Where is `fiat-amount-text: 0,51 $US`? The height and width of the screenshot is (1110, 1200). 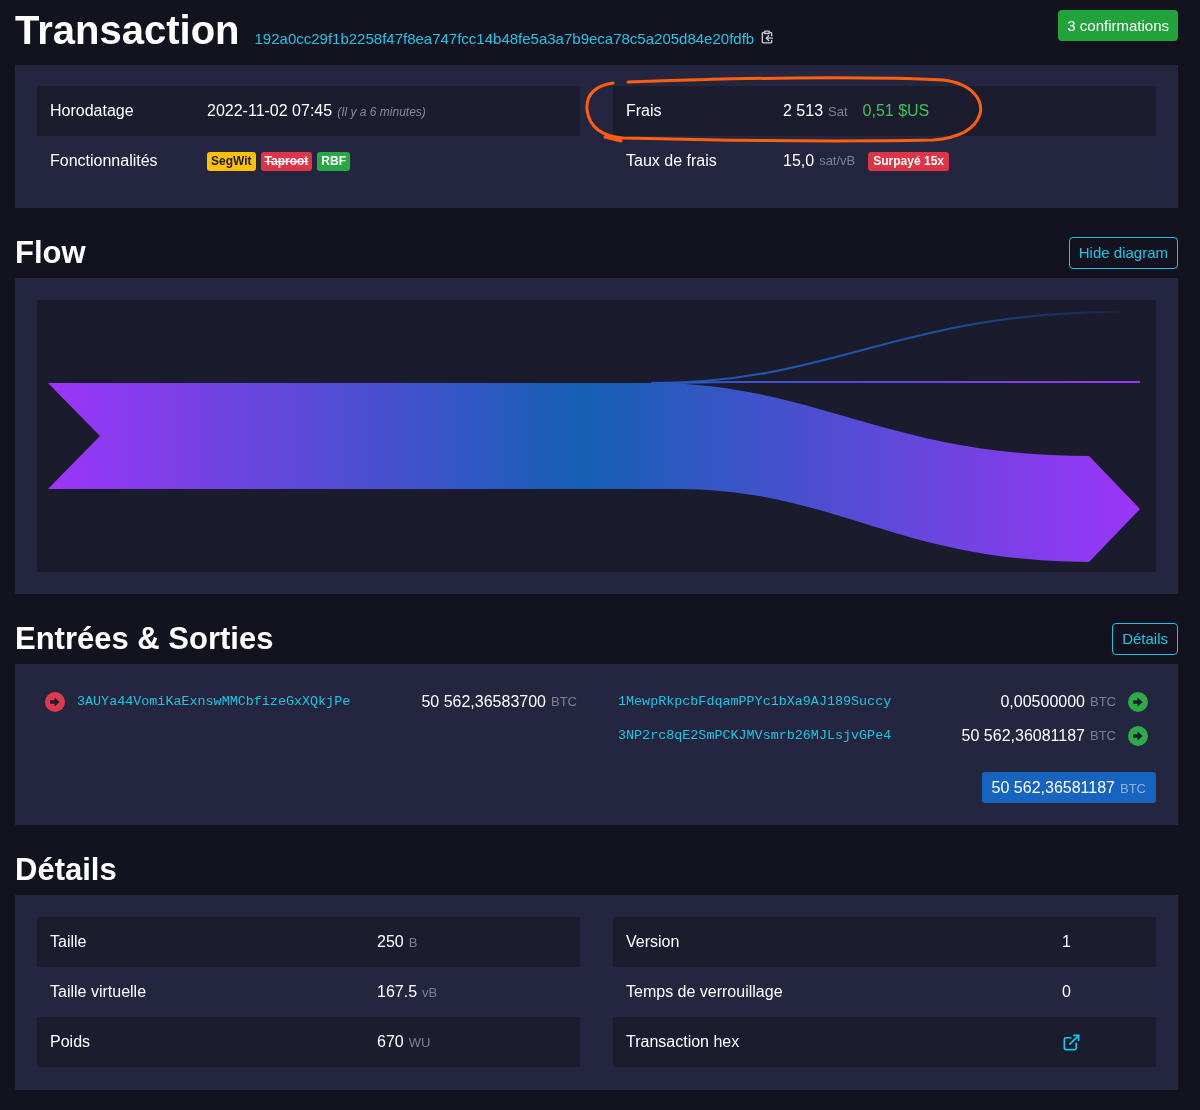 fiat-amount-text: 0,51 $US is located at coordinates (896, 111).